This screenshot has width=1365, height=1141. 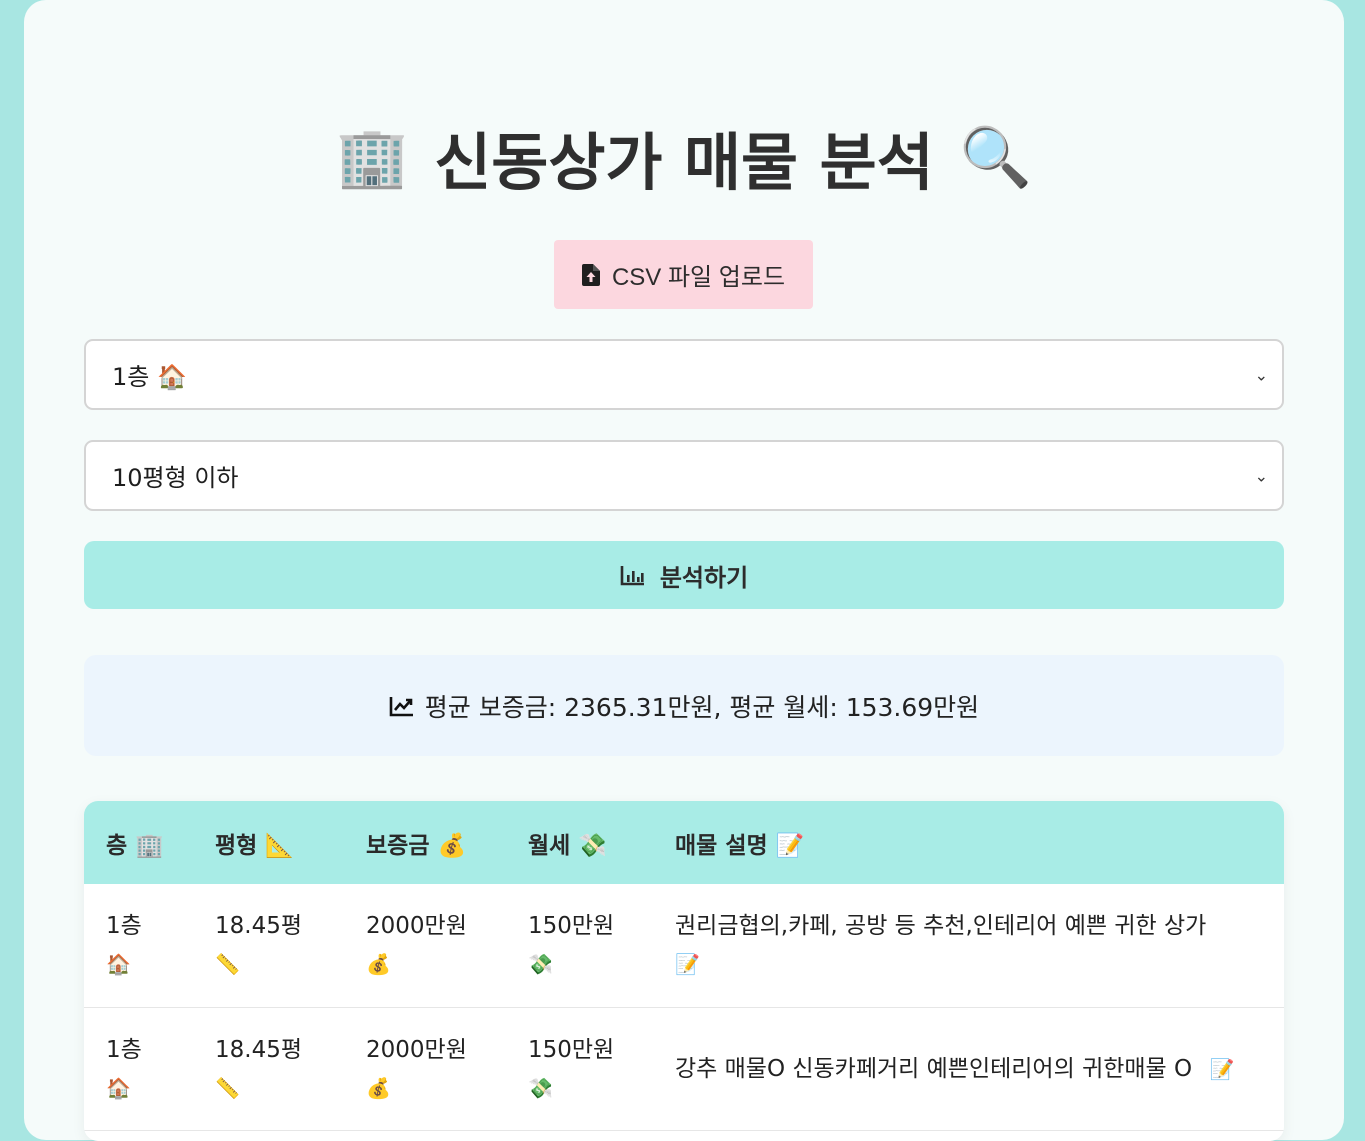 I want to click on bar-chart-icon, so click(x=632, y=576).